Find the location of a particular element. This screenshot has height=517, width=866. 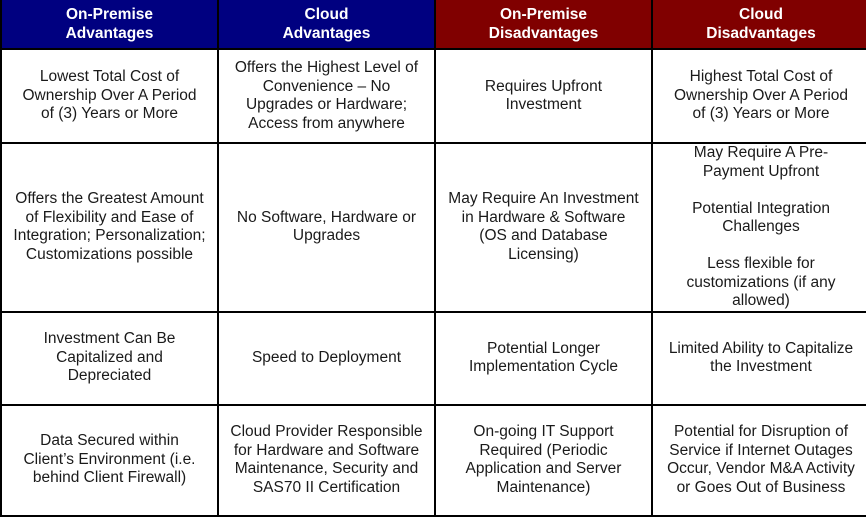

cell-line: customizations (if any is located at coordinates (761, 282).